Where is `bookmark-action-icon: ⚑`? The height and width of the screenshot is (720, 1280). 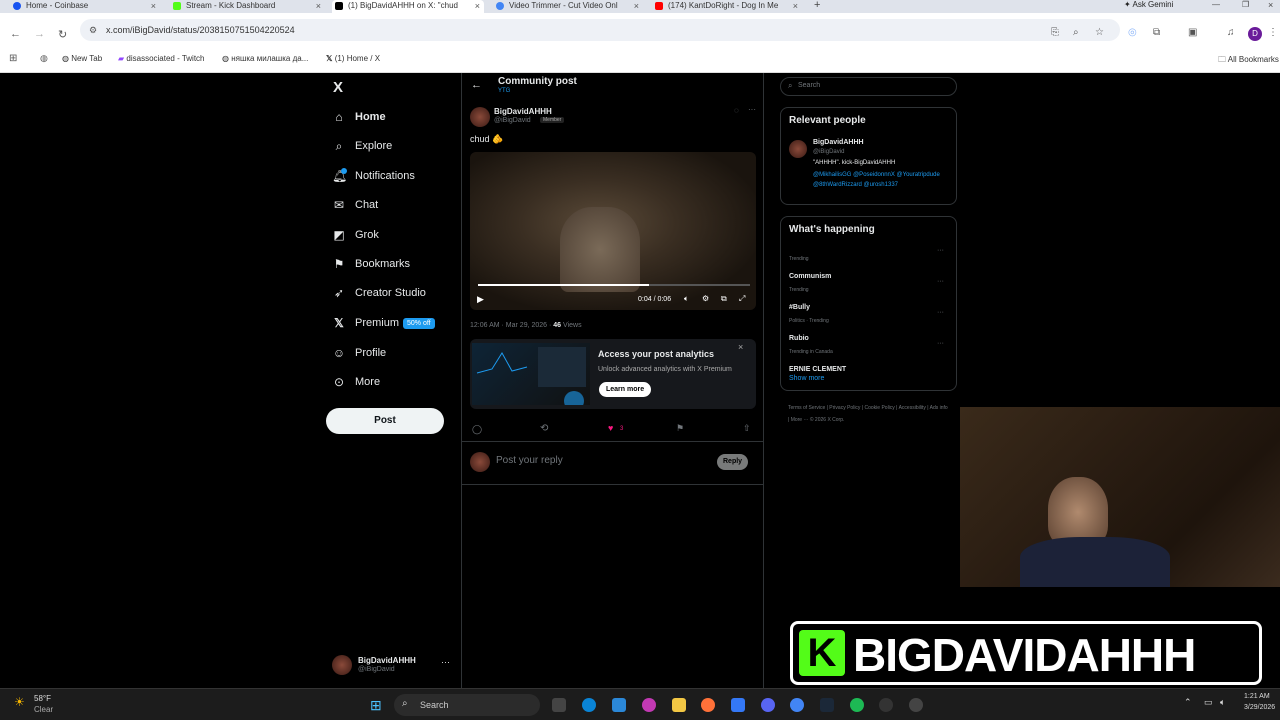
bookmark-action-icon: ⚑ is located at coordinates (680, 428).